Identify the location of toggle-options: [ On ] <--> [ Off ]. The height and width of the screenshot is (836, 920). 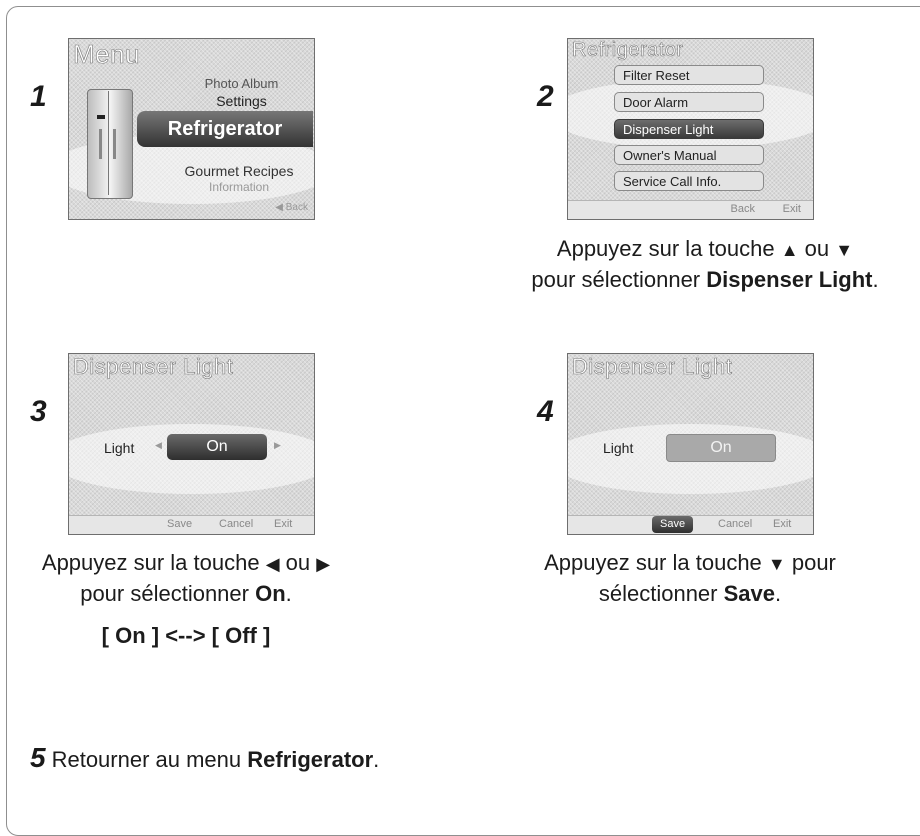
(186, 635).